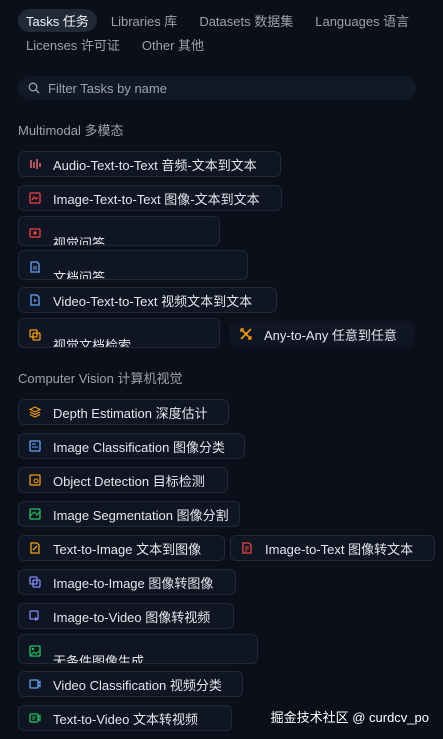 The height and width of the screenshot is (739, 443). I want to click on unconditional-image-gen-icon, so click(35, 651).